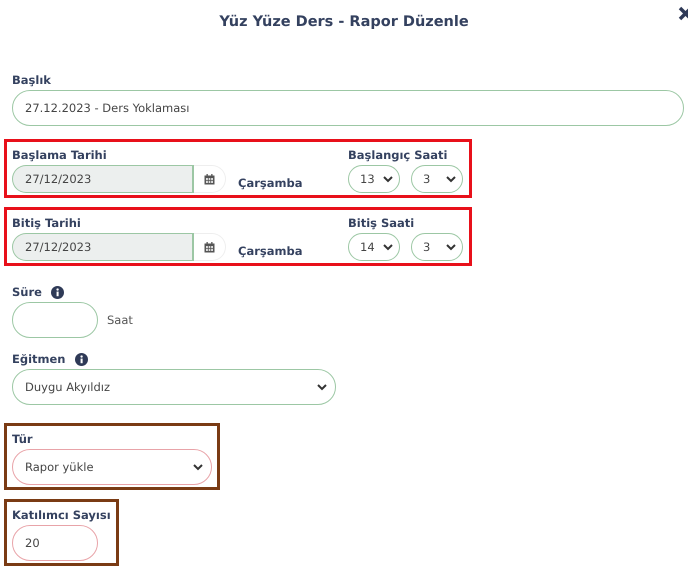 The width and height of the screenshot is (688, 581). Describe the element at coordinates (27, 292) in the screenshot. I see `field-label: Süre` at that location.